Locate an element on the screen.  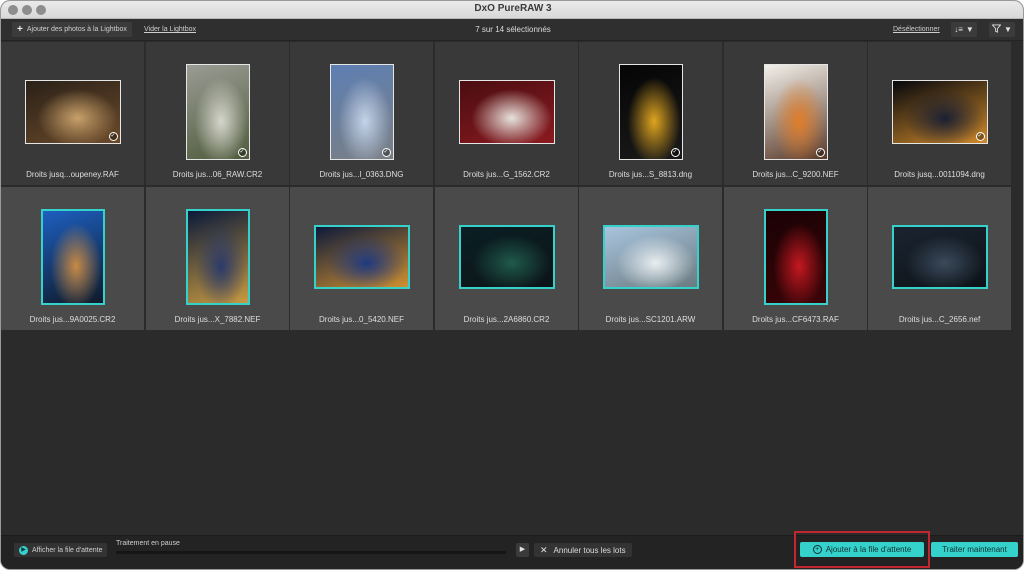
photo-cell: ✓ Droits jus...C_9200.NEF is located at coordinates (795, 113).